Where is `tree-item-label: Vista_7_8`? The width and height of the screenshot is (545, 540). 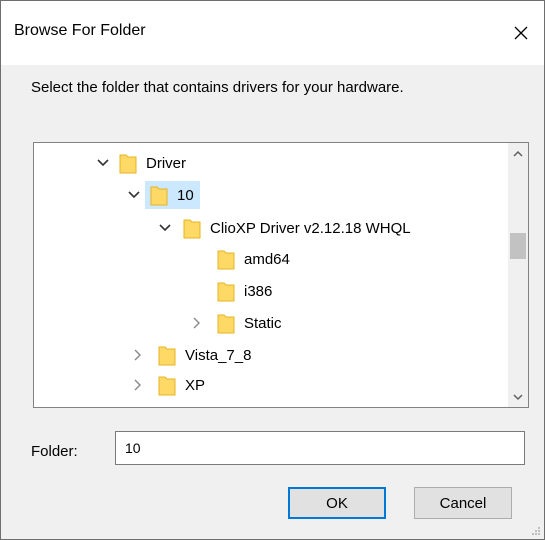
tree-item-label: Vista_7_8 is located at coordinates (218, 355).